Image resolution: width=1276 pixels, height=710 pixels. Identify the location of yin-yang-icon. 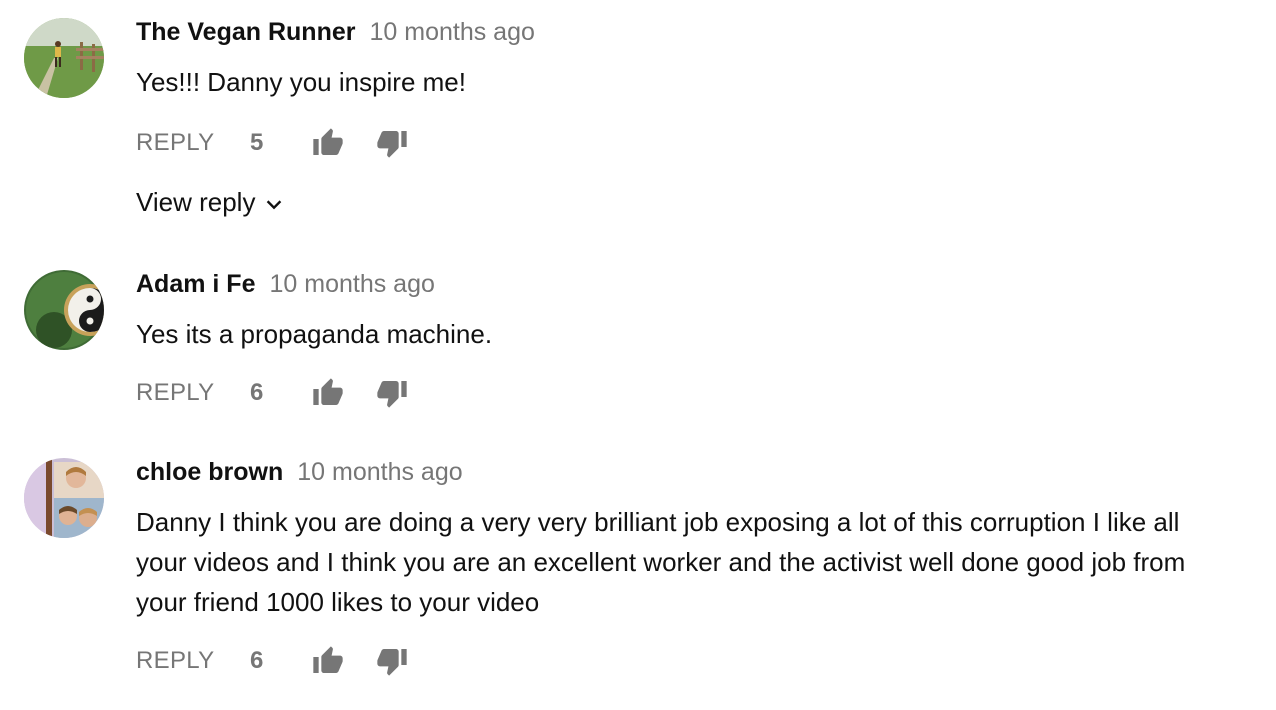
(64, 310).